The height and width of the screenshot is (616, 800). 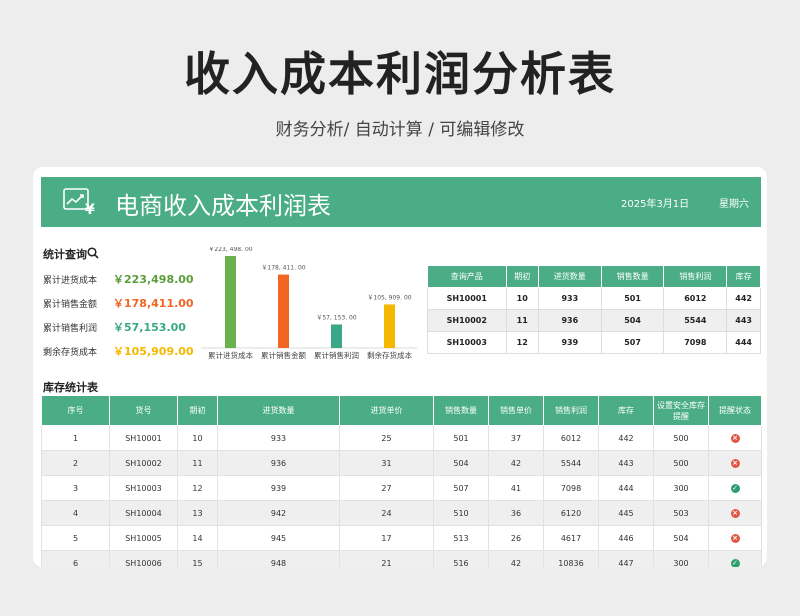 What do you see at coordinates (401, 202) in the screenshot?
I see `report-banner: ¥ 电商收入成本利润表 2025年3月1日 星期六` at bounding box center [401, 202].